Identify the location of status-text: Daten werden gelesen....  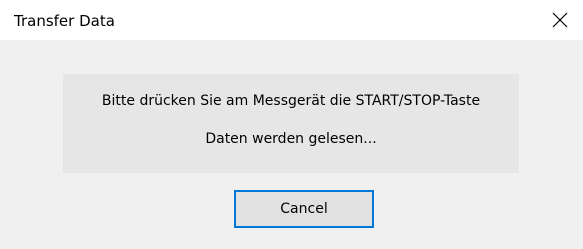
(291, 139).